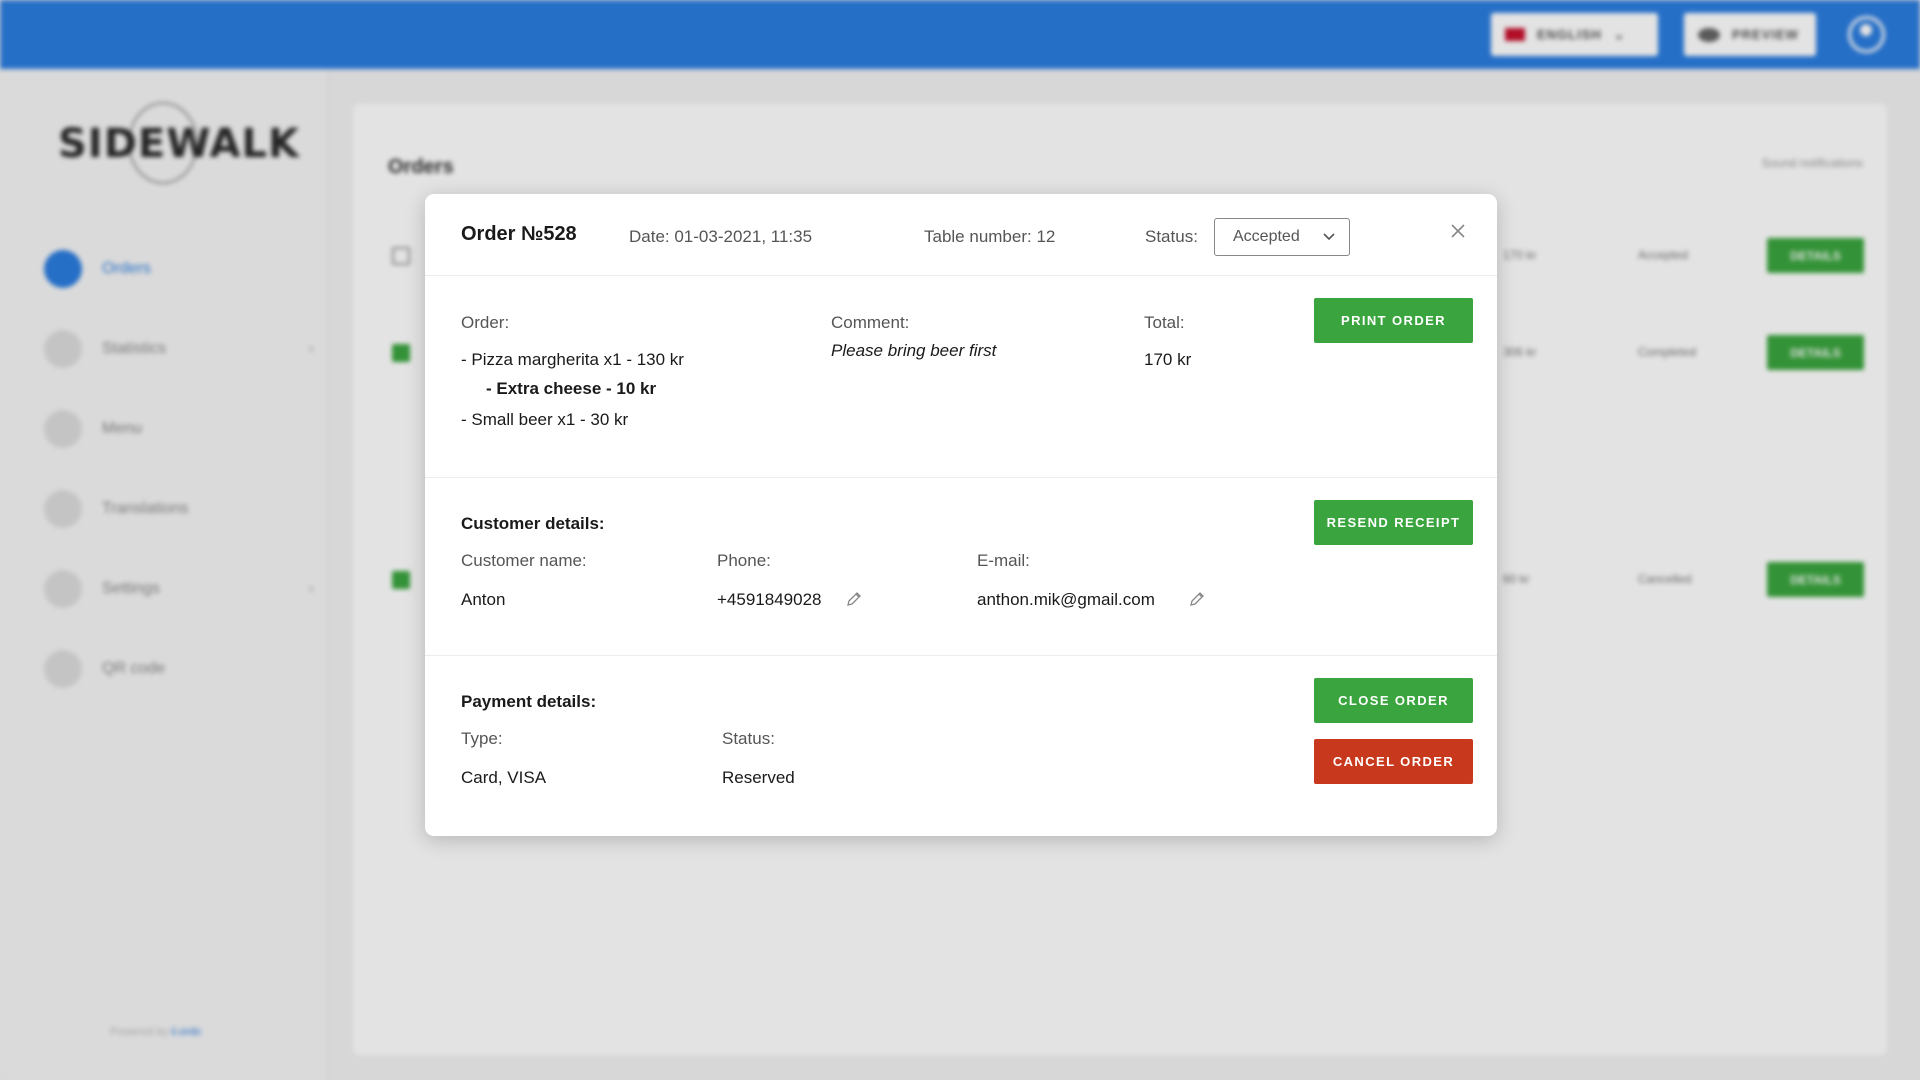 This screenshot has width=1920, height=1080. I want to click on comment-text: Please bring beer first, so click(914, 350).